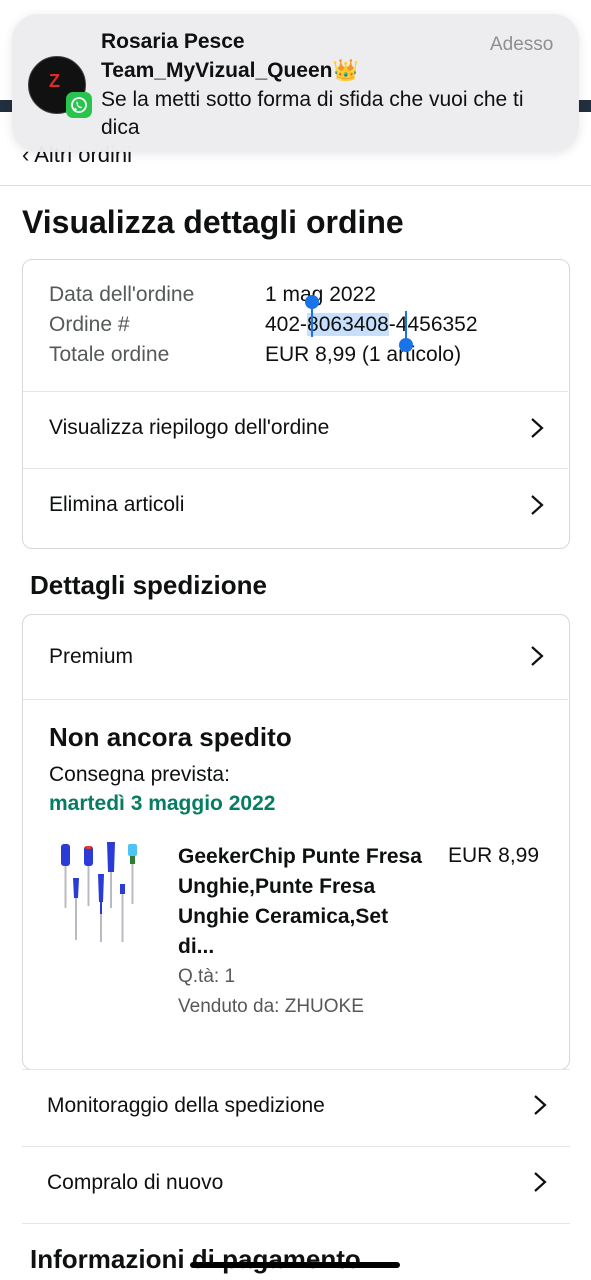 Image resolution: width=591 pixels, height=1280 pixels. Describe the element at coordinates (117, 504) in the screenshot. I see `delete-items-label: Elimina articoli` at that location.